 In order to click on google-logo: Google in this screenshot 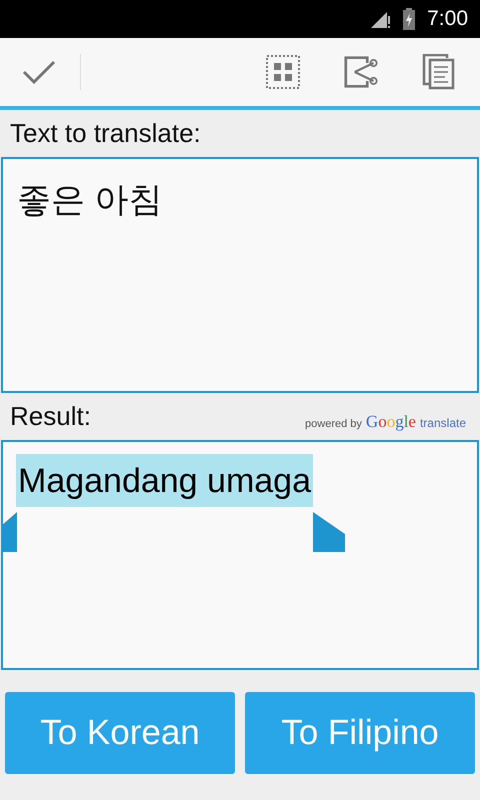, I will do `click(391, 422)`.